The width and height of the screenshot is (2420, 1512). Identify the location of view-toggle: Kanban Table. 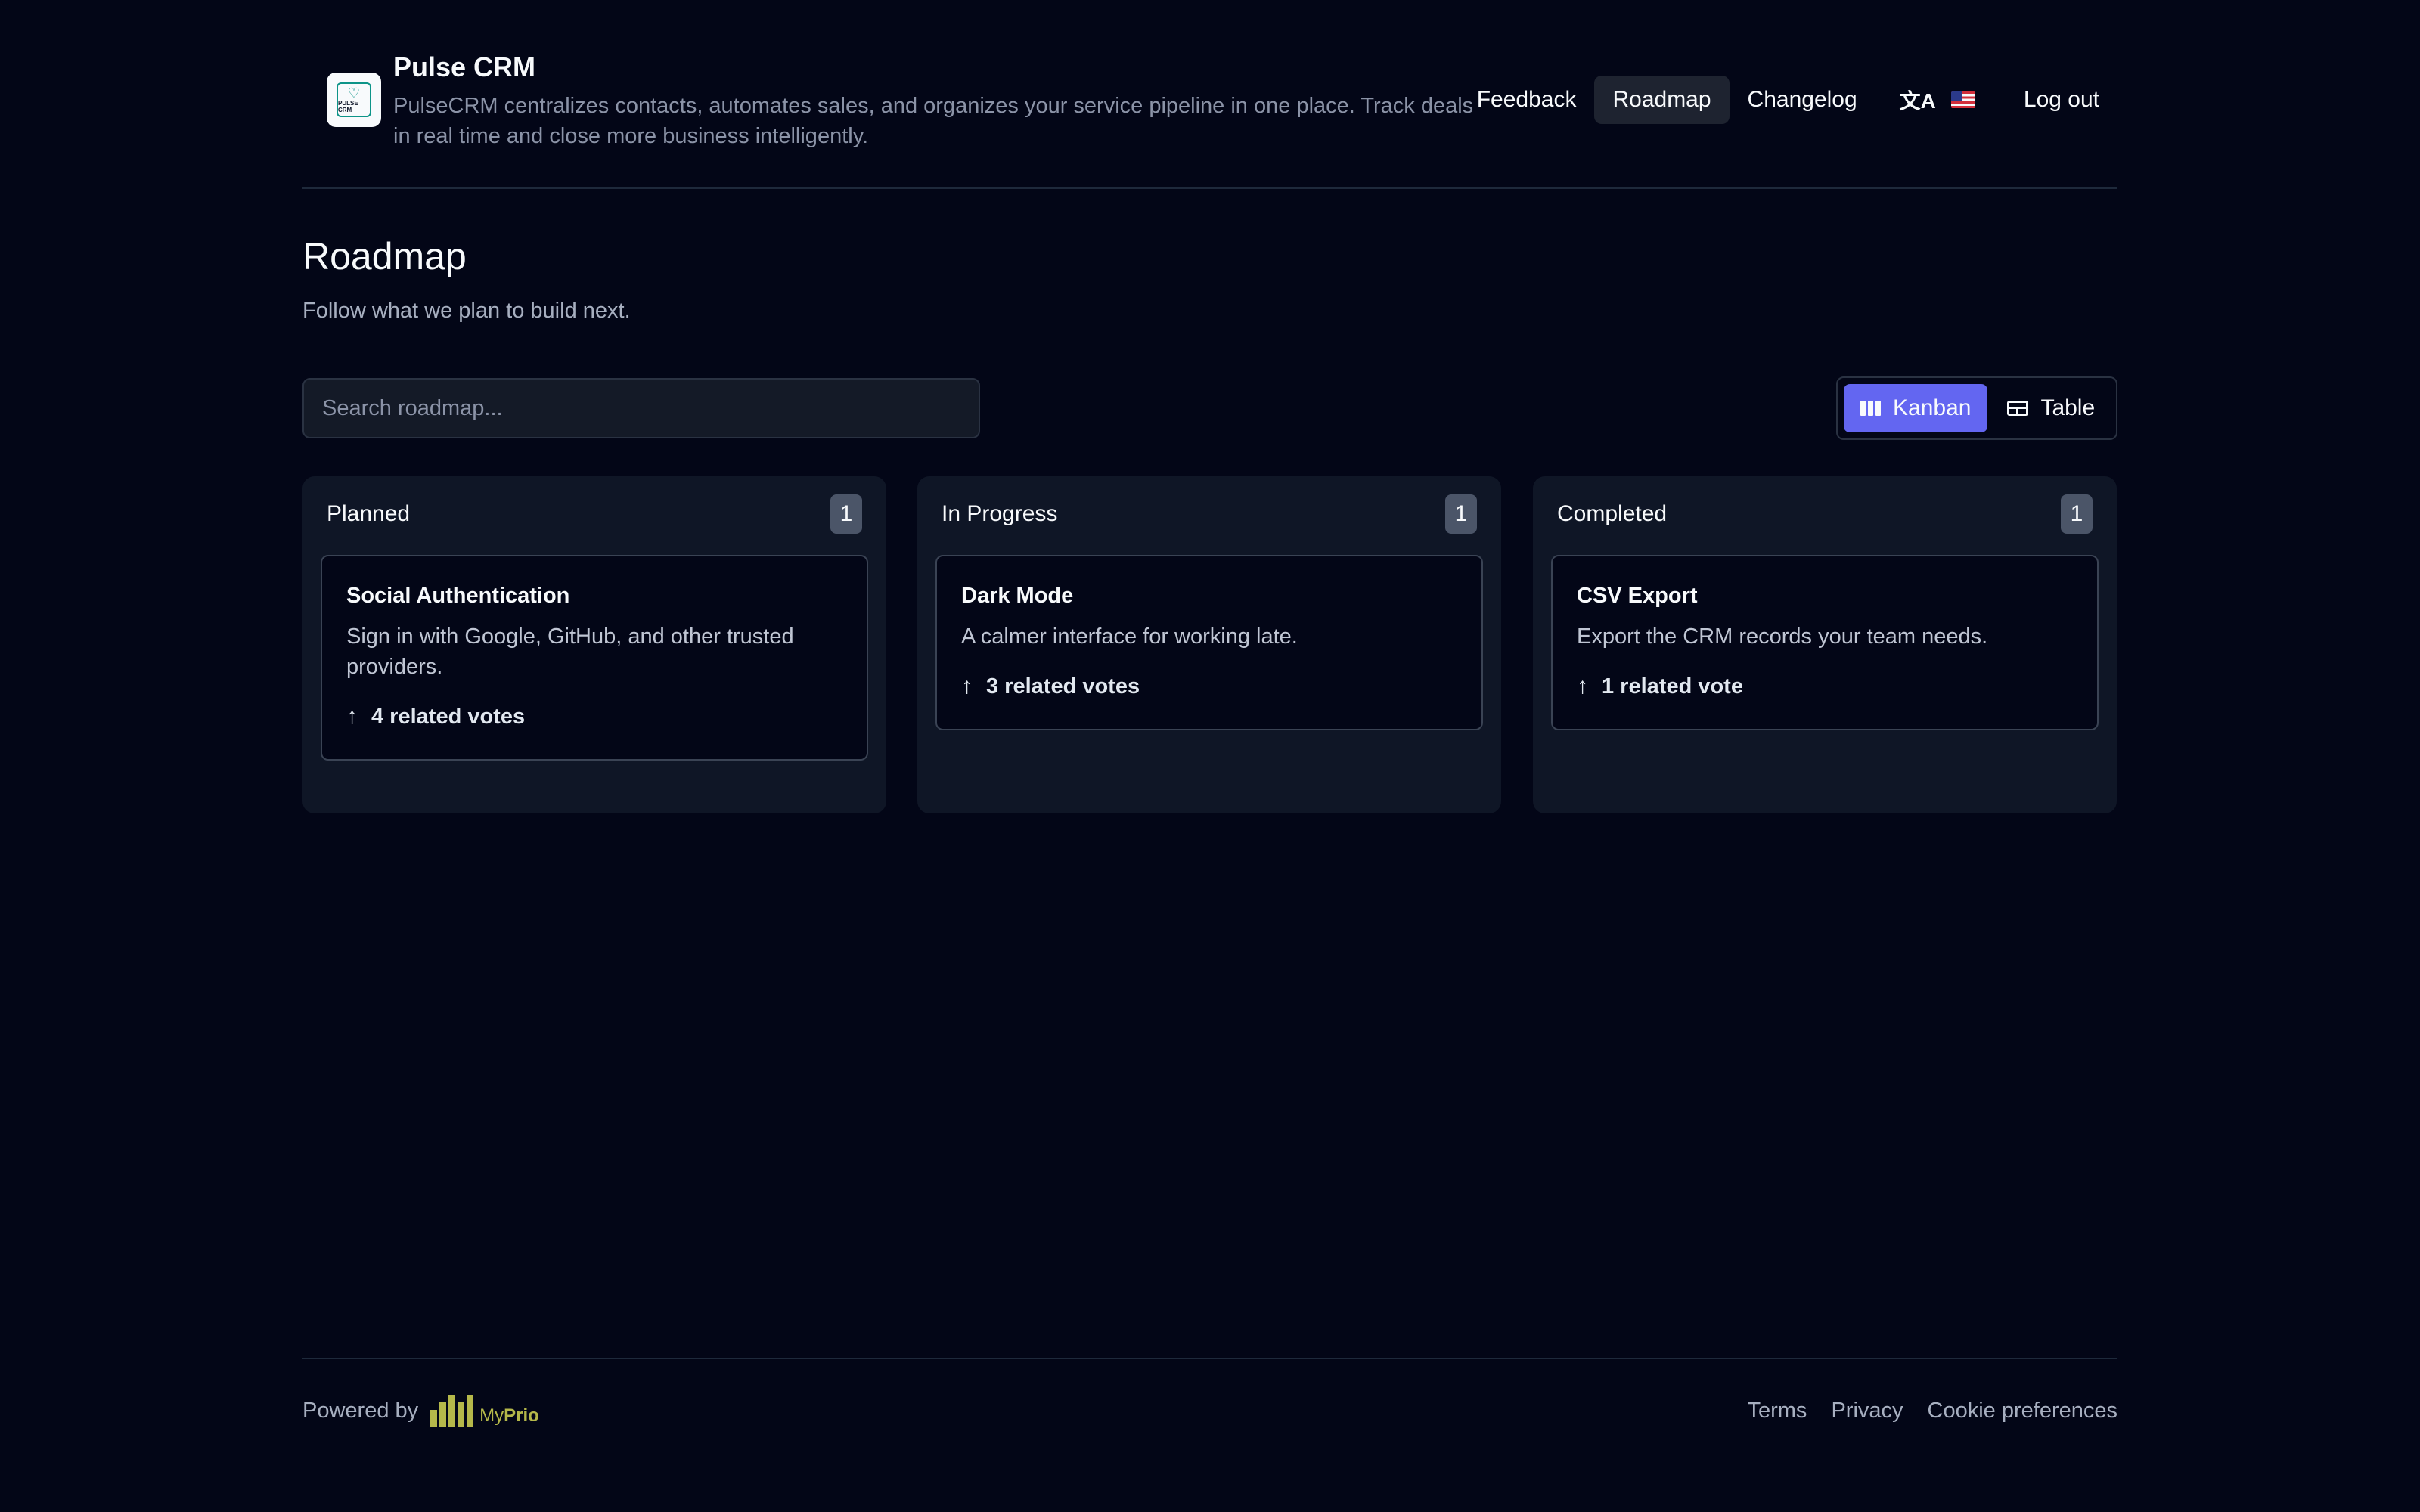
(1977, 408).